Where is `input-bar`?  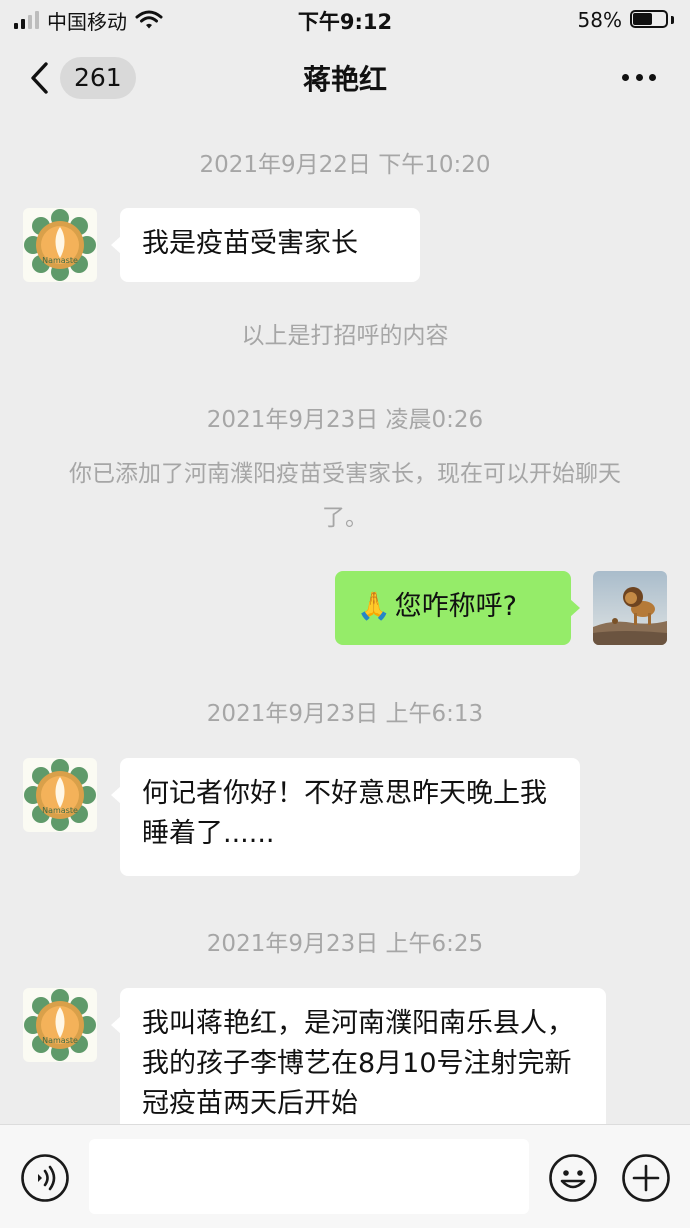
input-bar is located at coordinates (345, 1176).